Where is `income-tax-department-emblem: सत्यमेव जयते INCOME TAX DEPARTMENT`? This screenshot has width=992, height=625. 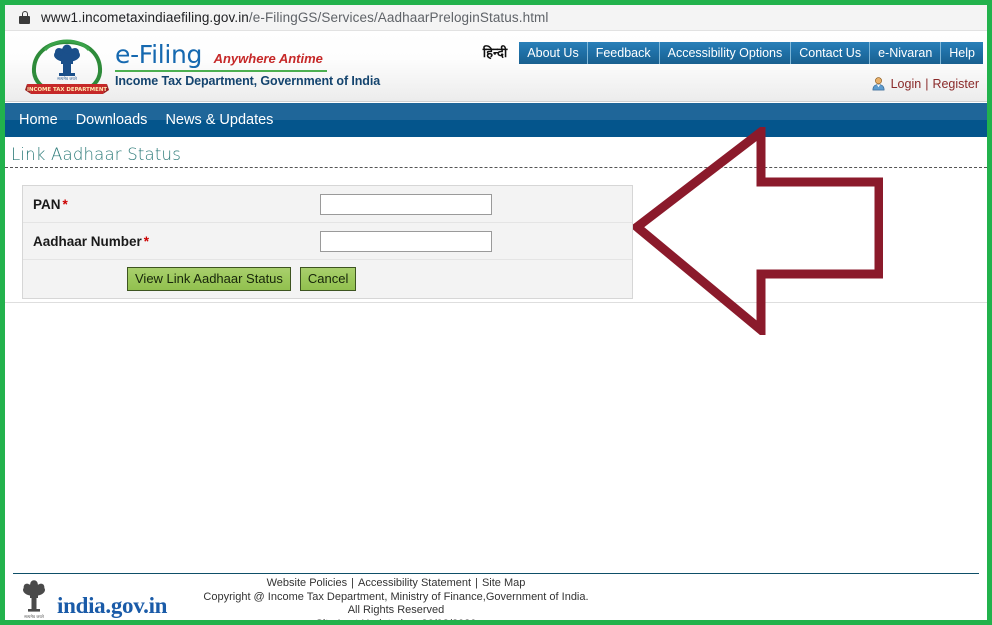
income-tax-department-emblem: सत्यमेव जयते INCOME TAX DEPARTMENT is located at coordinates (67, 66).